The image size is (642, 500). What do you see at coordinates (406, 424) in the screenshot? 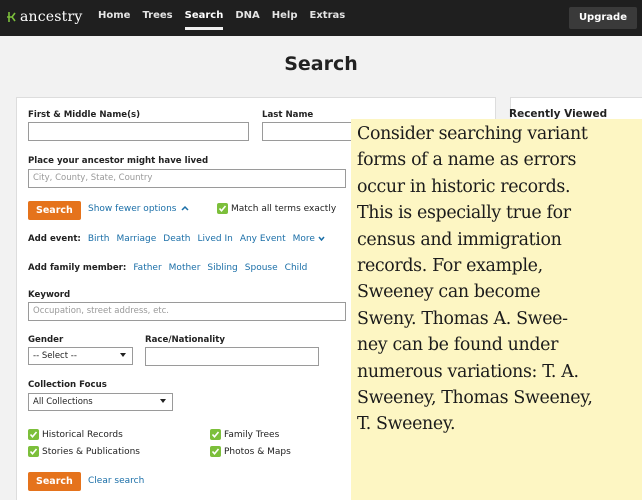
I see `tip-line: T. Sweeney.` at bounding box center [406, 424].